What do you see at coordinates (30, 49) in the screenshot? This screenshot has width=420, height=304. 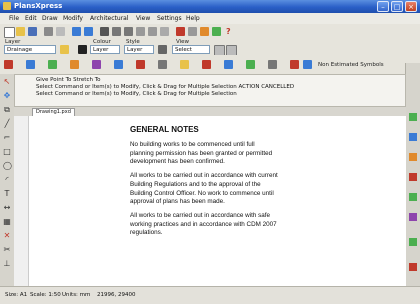 I see `layer-select: Drainage` at bounding box center [30, 49].